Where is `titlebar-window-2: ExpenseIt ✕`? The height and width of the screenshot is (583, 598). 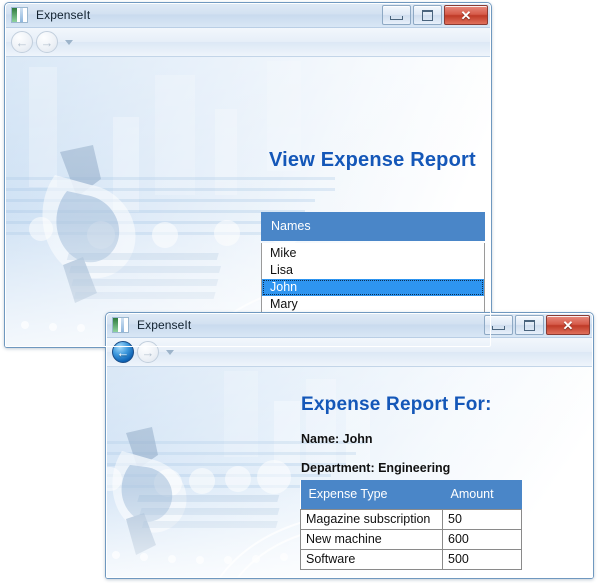 titlebar-window-2: ExpenseIt ✕ is located at coordinates (349, 325).